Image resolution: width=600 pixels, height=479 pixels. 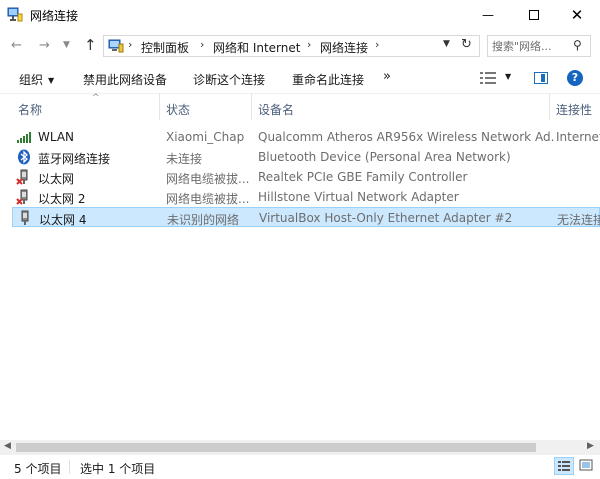 I want to click on connection-name: 蓝牙网络连接, so click(x=74, y=159).